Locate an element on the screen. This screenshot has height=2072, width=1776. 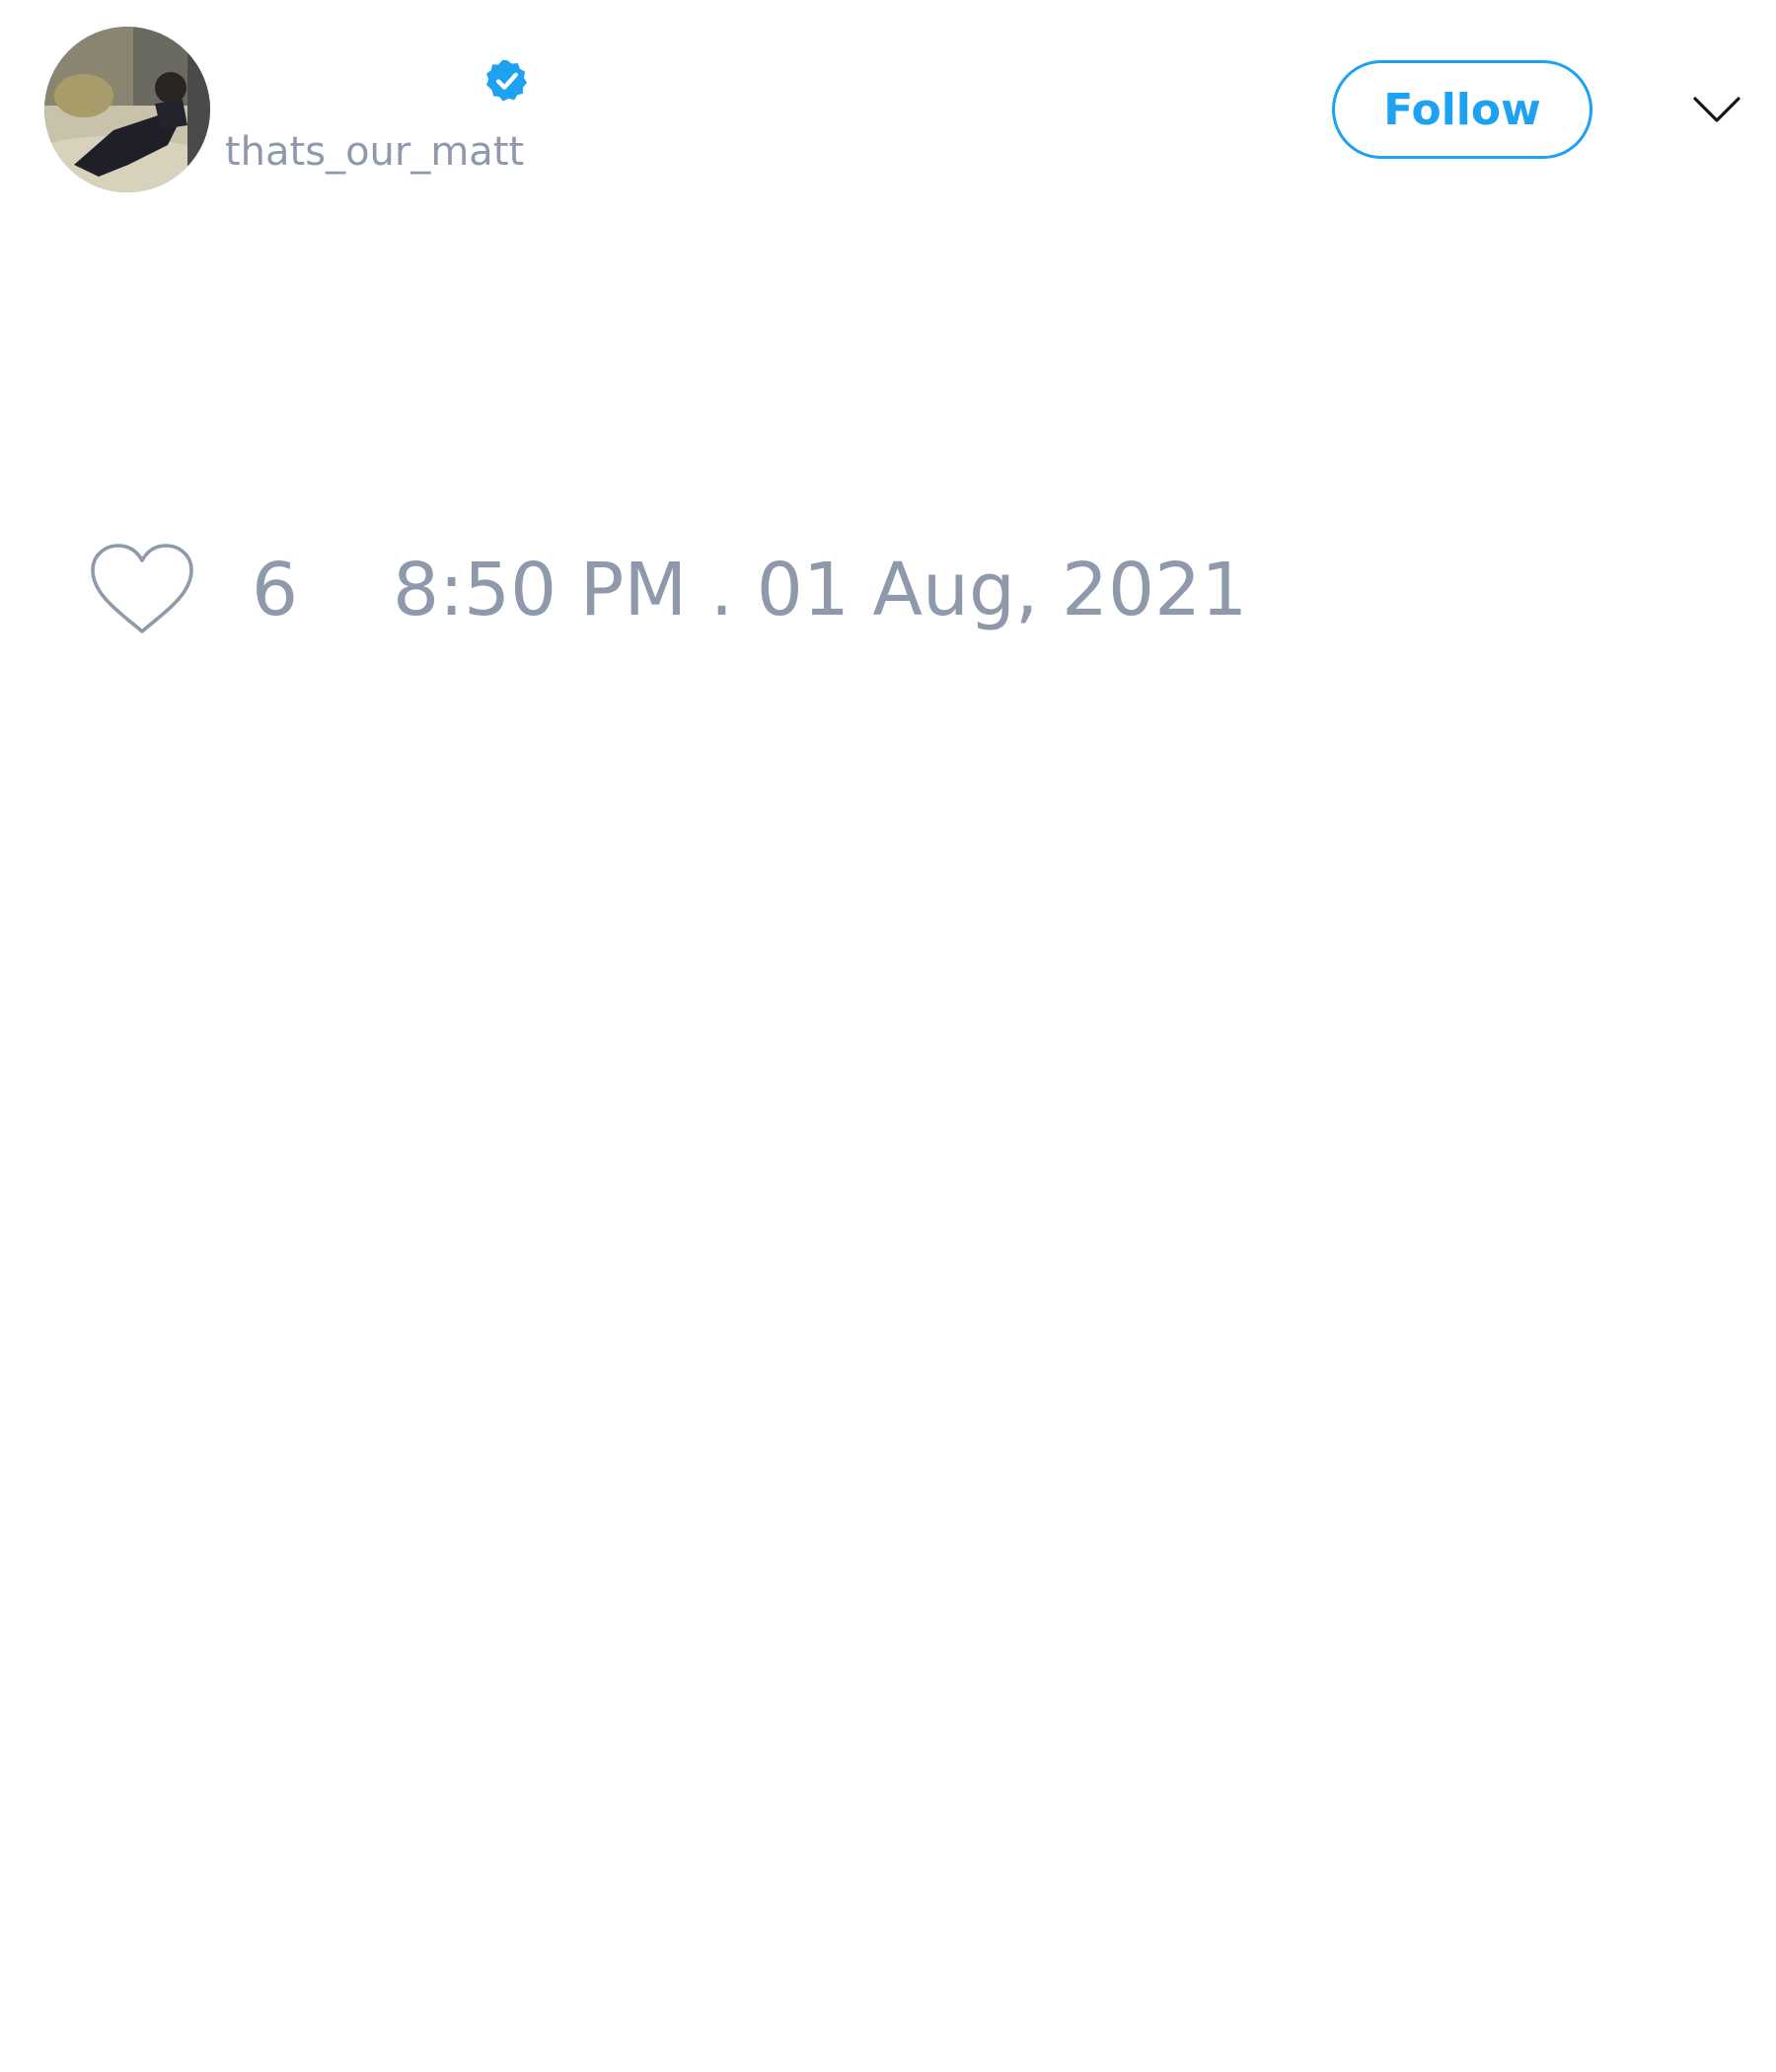
like-count: 6 is located at coordinates (275, 590).